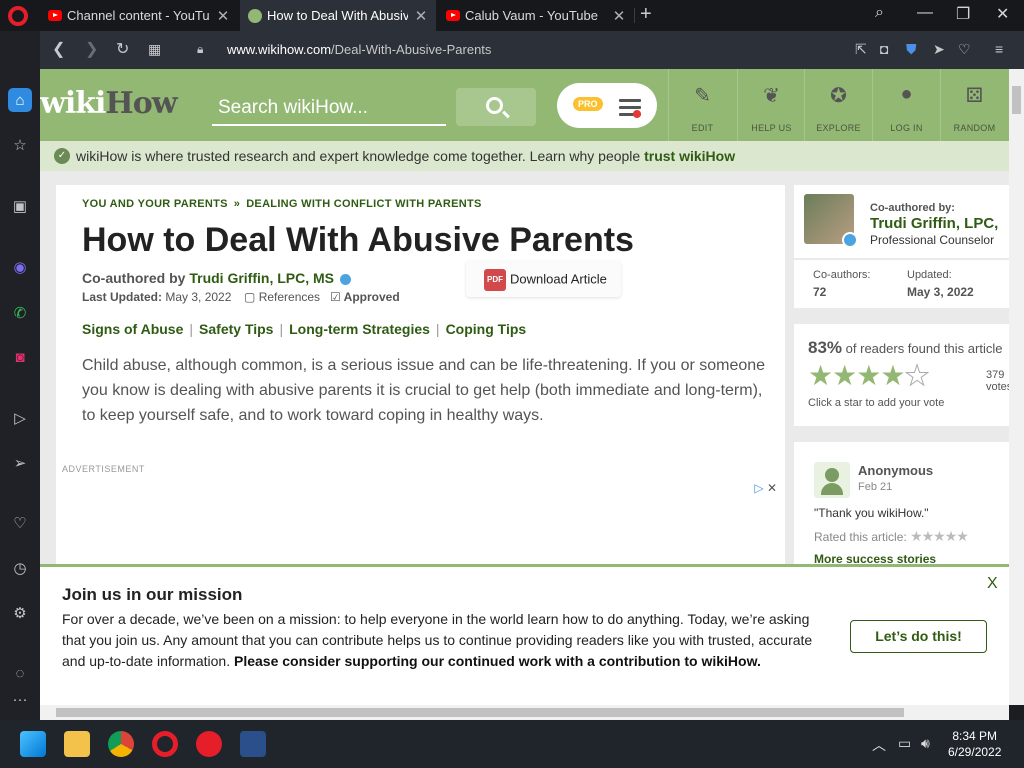 This screenshot has width=1024, height=768. Describe the element at coordinates (702, 96) in the screenshot. I see `pencil-icon: ✎` at that location.